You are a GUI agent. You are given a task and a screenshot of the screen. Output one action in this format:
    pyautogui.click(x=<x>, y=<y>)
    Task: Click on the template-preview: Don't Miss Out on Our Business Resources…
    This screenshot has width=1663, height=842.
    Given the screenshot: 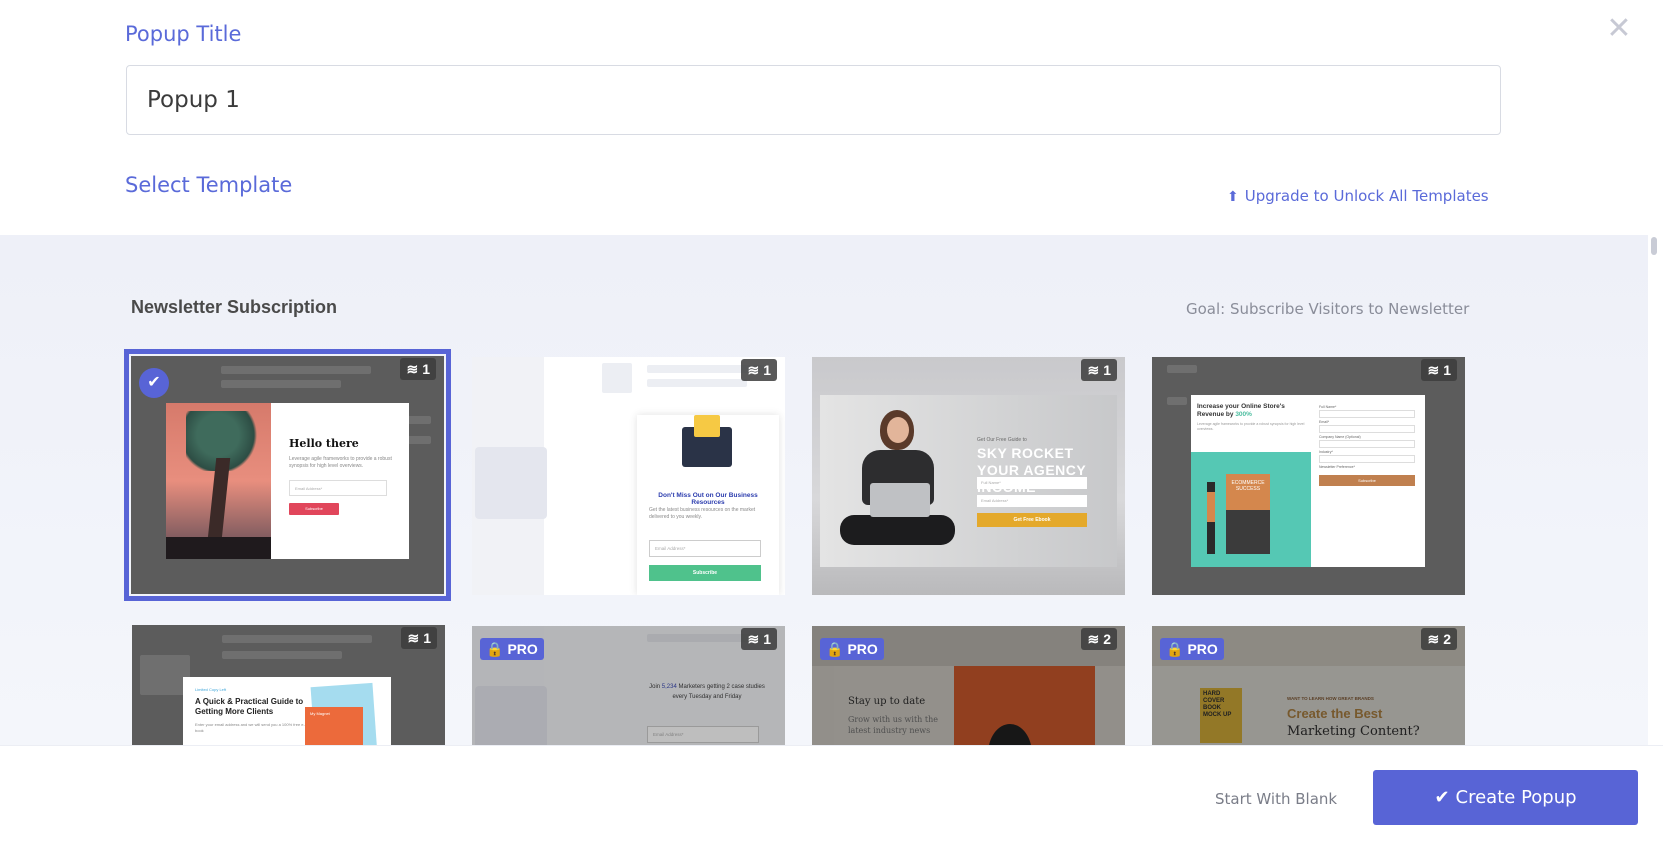 What is the action you would take?
    pyautogui.click(x=708, y=505)
    